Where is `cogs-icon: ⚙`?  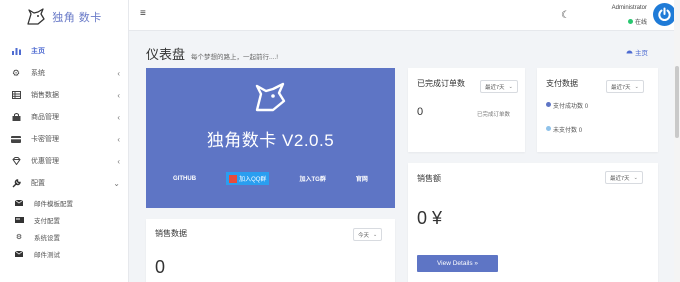
cogs-icon: ⚙ is located at coordinates (19, 237).